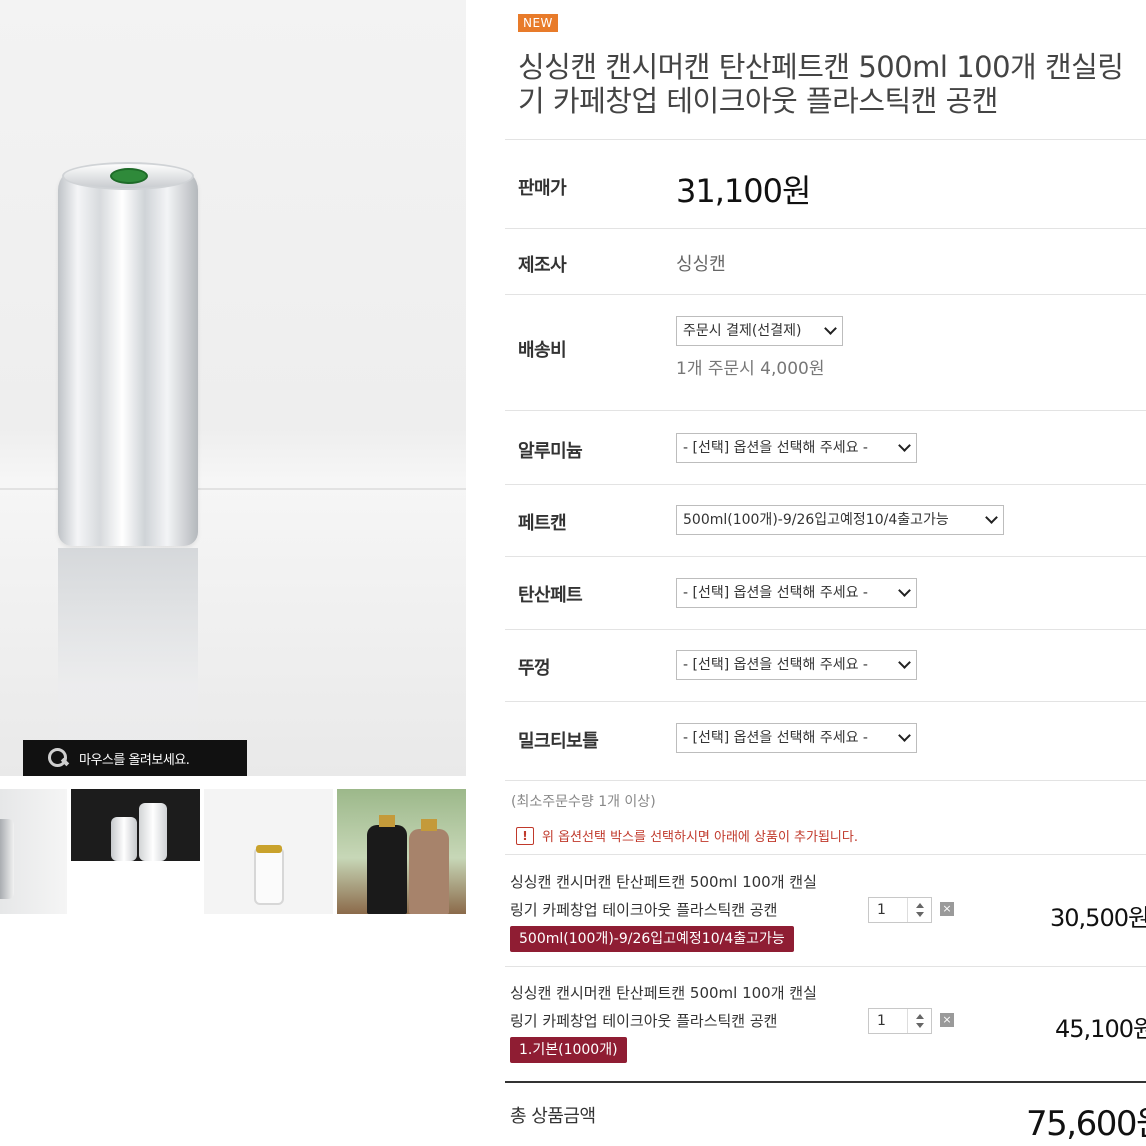 This screenshot has height=1146, width=1146. What do you see at coordinates (1086, 1124) in the screenshot?
I see `total-price: 75,600원` at bounding box center [1086, 1124].